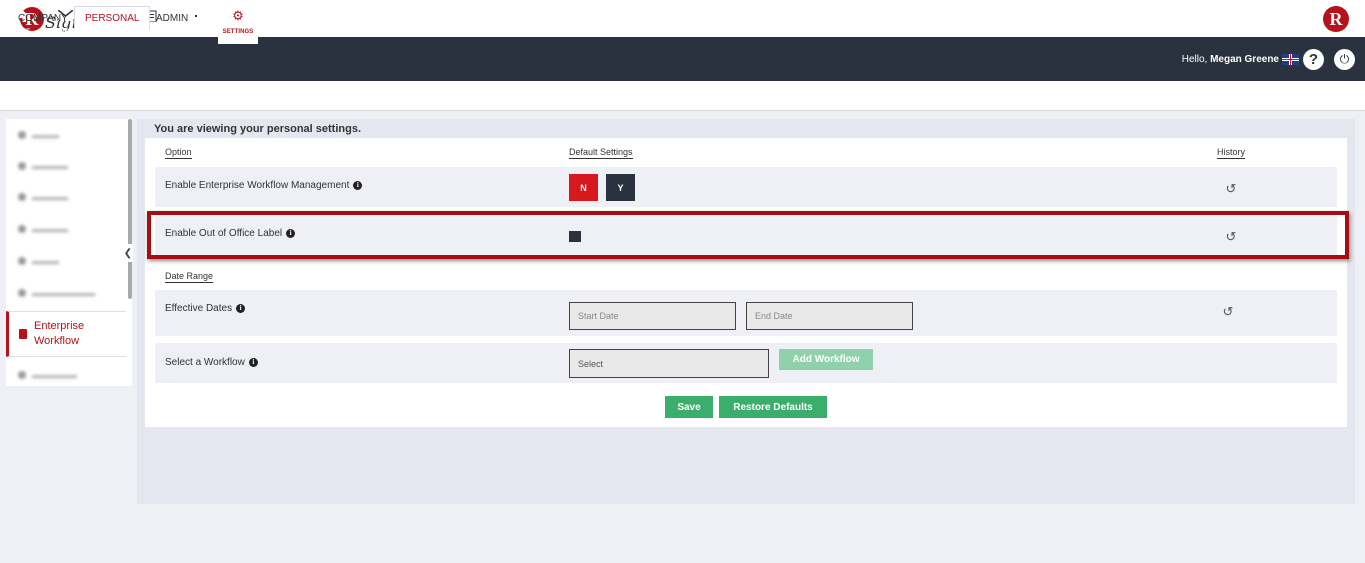 This screenshot has width=1365, height=563. What do you see at coordinates (1231, 153) in the screenshot?
I see `column-history: History` at bounding box center [1231, 153].